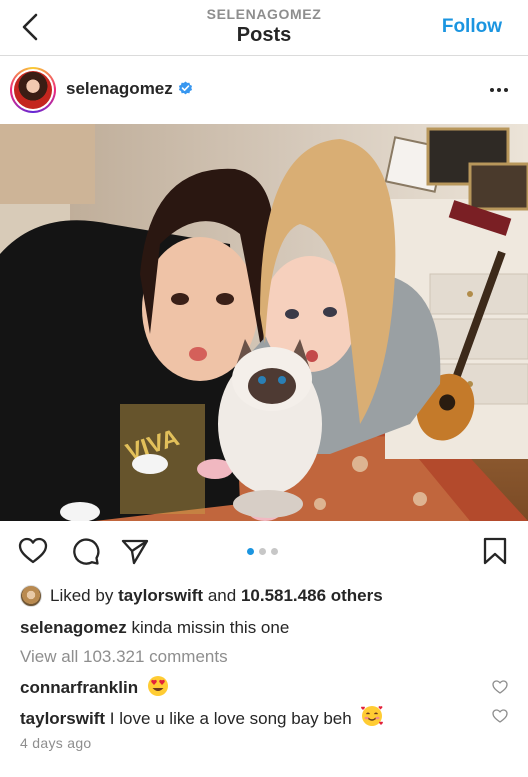 The image size is (528, 777). Describe the element at coordinates (79, 687) in the screenshot. I see `comment-username: connarfranklin` at that location.